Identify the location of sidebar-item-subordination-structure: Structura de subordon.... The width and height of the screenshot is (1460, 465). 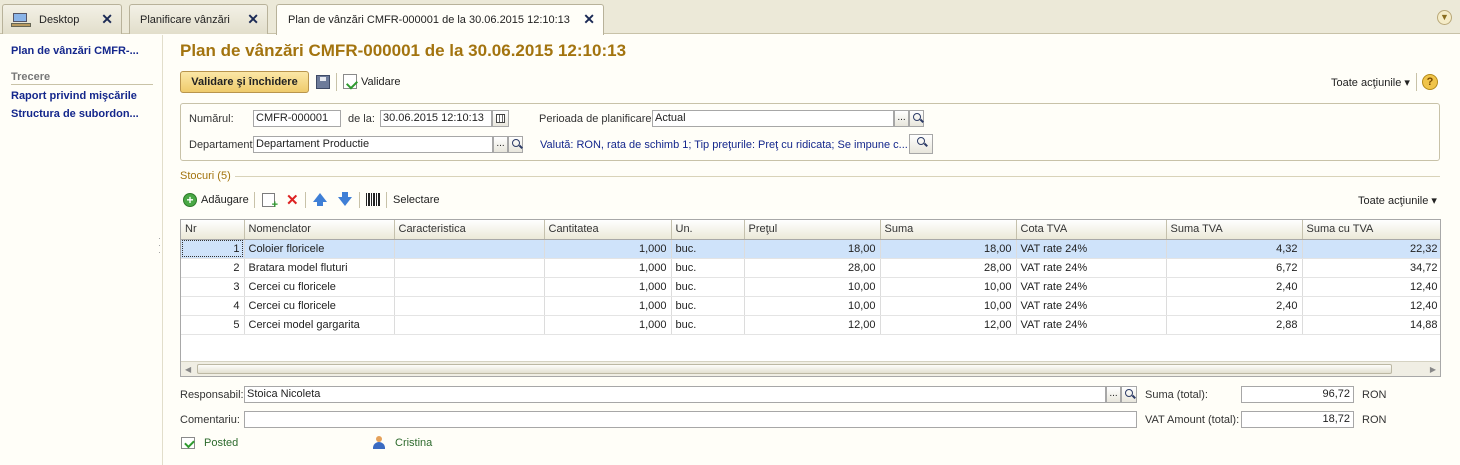
(75, 114).